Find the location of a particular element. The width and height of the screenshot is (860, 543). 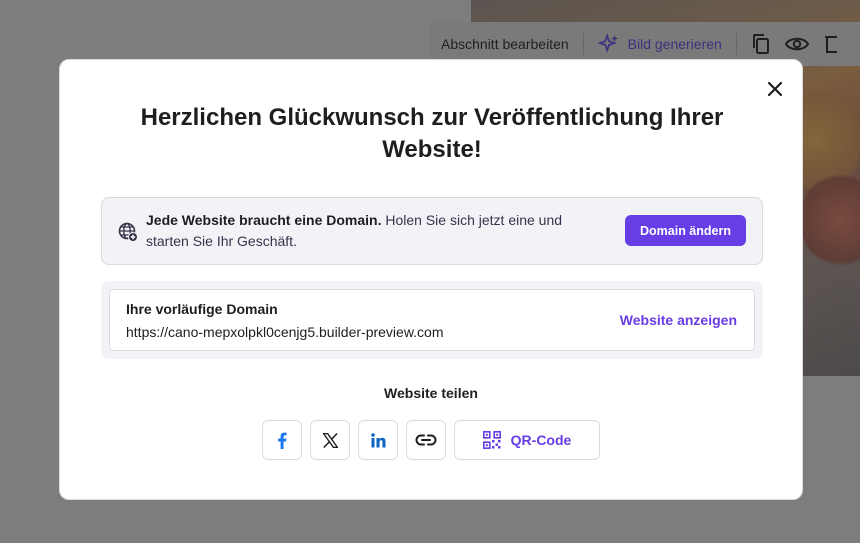

banner-bold-text: Jede Website braucht eine Domain. is located at coordinates (264, 220).